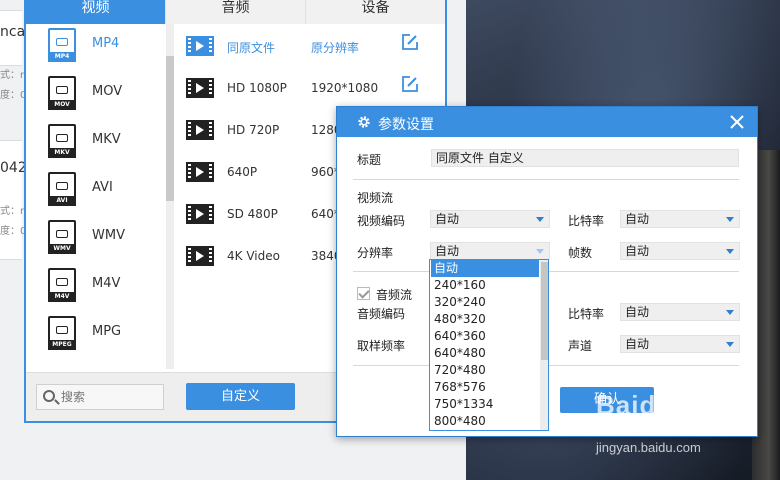 The width and height of the screenshot is (780, 480). What do you see at coordinates (62, 237) in the screenshot?
I see `video-file-icon: WMV` at bounding box center [62, 237].